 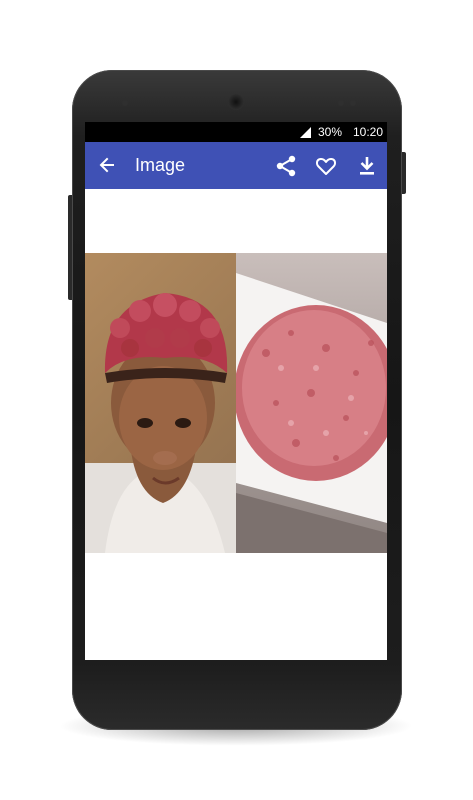 What do you see at coordinates (368, 132) in the screenshot?
I see `status-clock: 10:20` at bounding box center [368, 132].